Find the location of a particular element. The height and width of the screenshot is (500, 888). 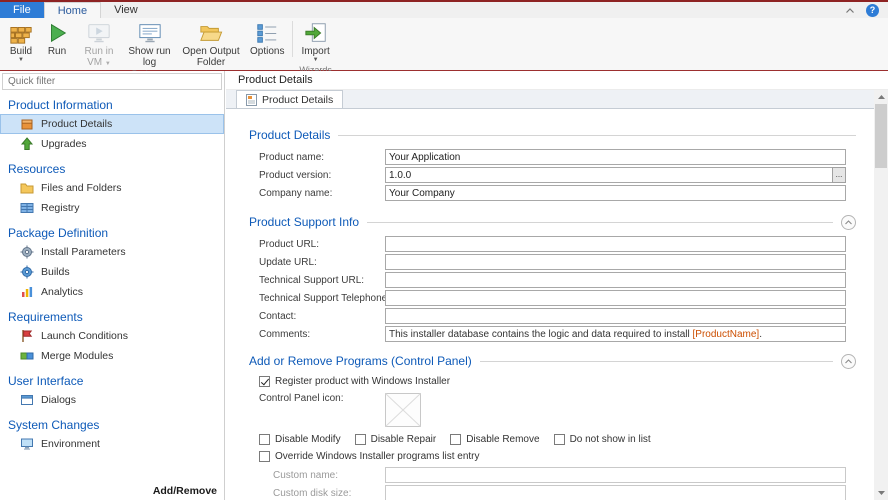

section-heading: Add or Remove Programs (Control Panel) is located at coordinates (360, 361).